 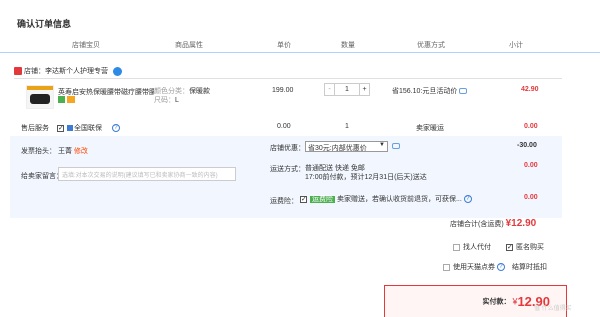 I want to click on after-sales-subtotal: 0.00, so click(x=531, y=126).